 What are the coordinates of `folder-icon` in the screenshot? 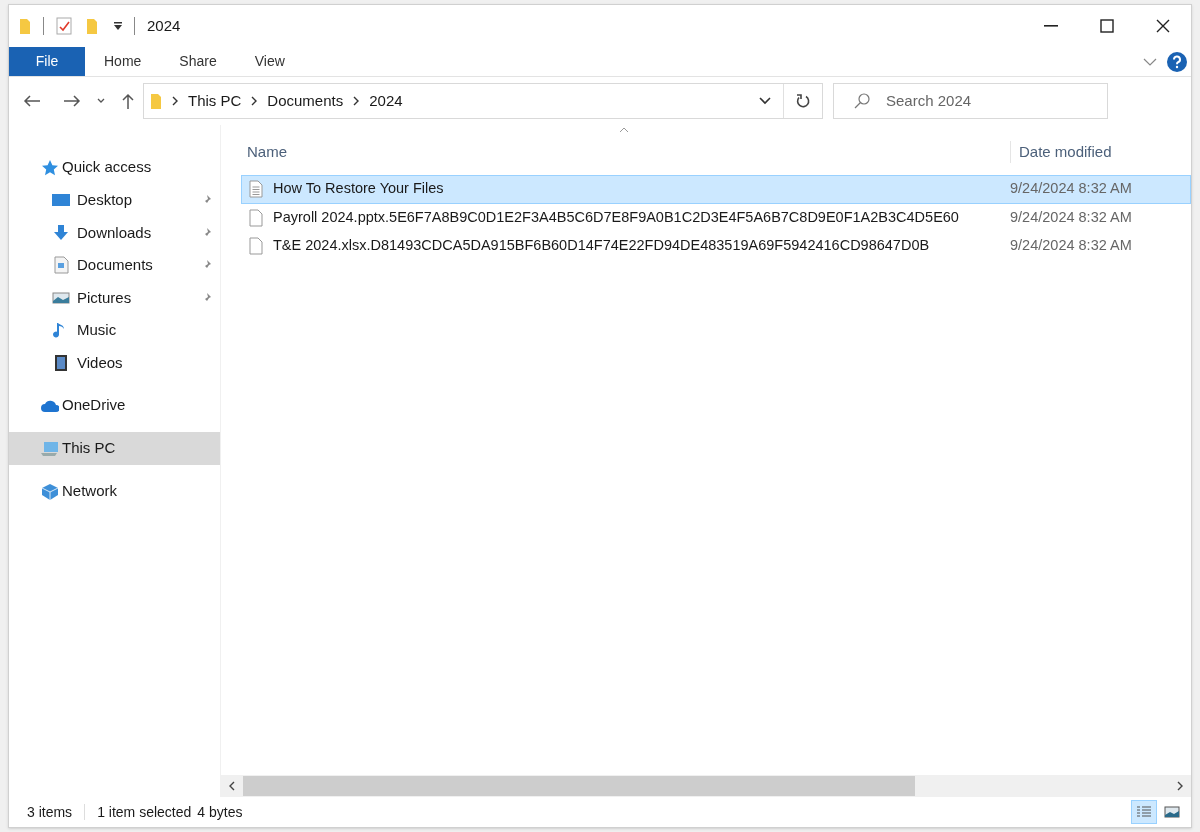 It's located at (156, 101).